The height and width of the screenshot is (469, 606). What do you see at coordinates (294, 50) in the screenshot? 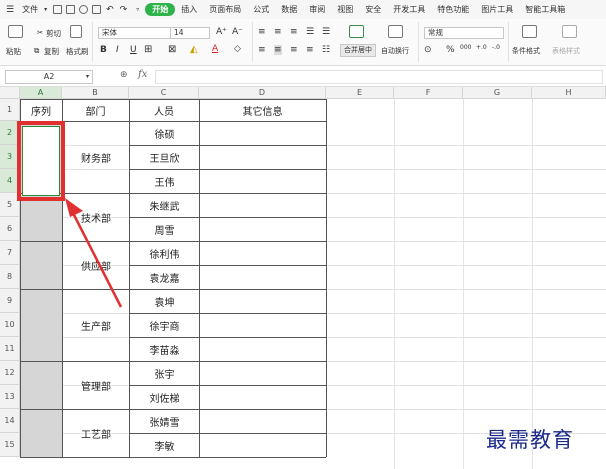
I see `align-right-icon: ≡` at bounding box center [294, 50].